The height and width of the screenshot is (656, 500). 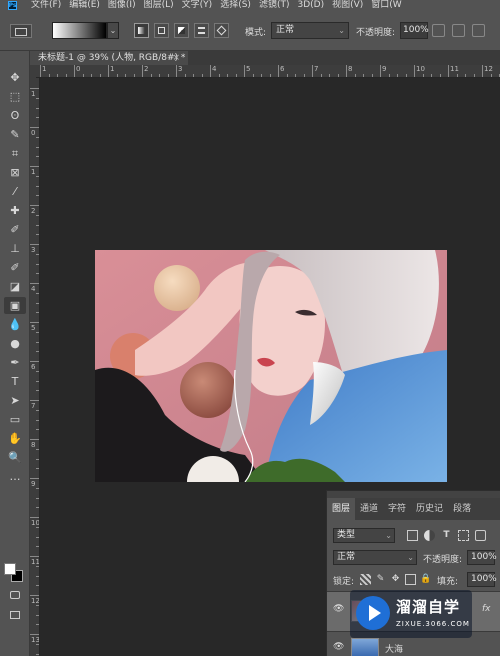 What do you see at coordinates (113, 30) in the screenshot?
I see `gradient-dropdown-icon: ⌄` at bounding box center [113, 30].